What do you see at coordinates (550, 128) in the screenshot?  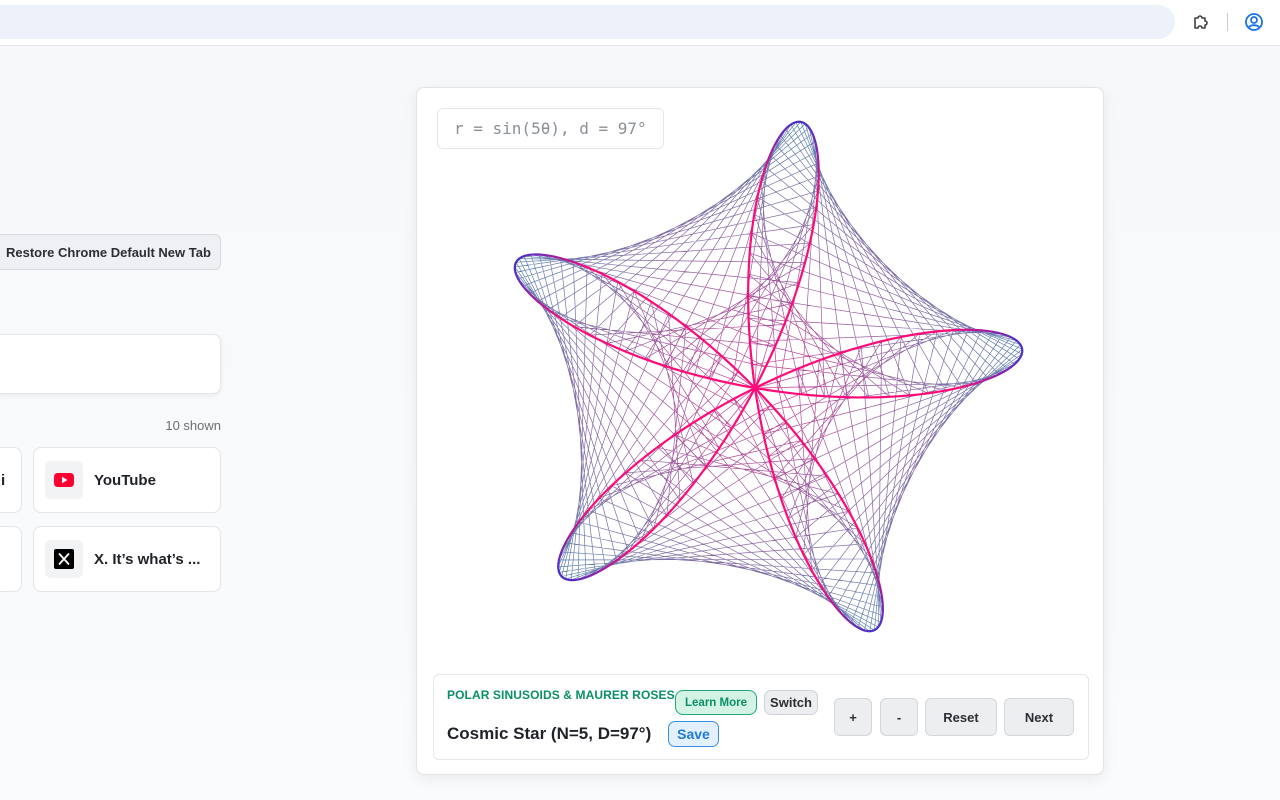 I see `formula-label: r = sin(5θ), d = 97°` at bounding box center [550, 128].